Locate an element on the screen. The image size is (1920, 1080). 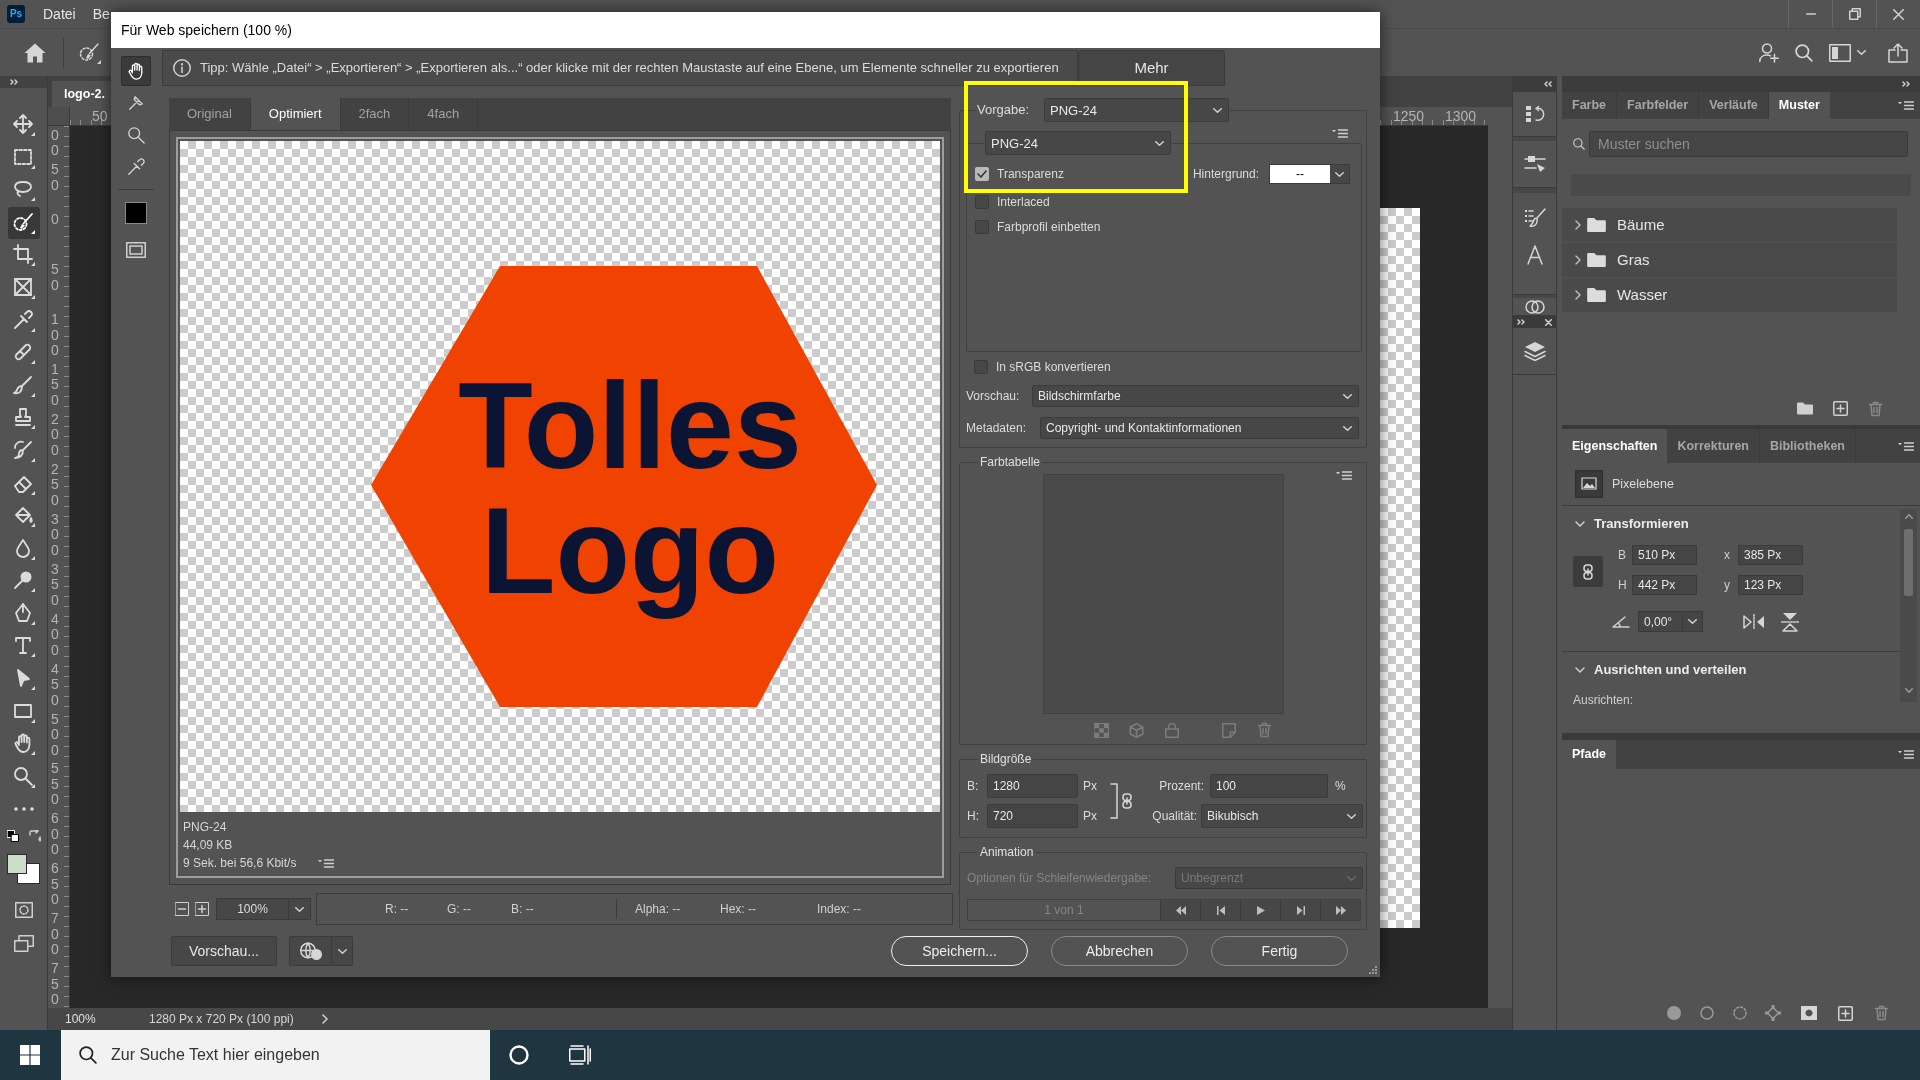
lollipop-icon is located at coordinates (23, 581).